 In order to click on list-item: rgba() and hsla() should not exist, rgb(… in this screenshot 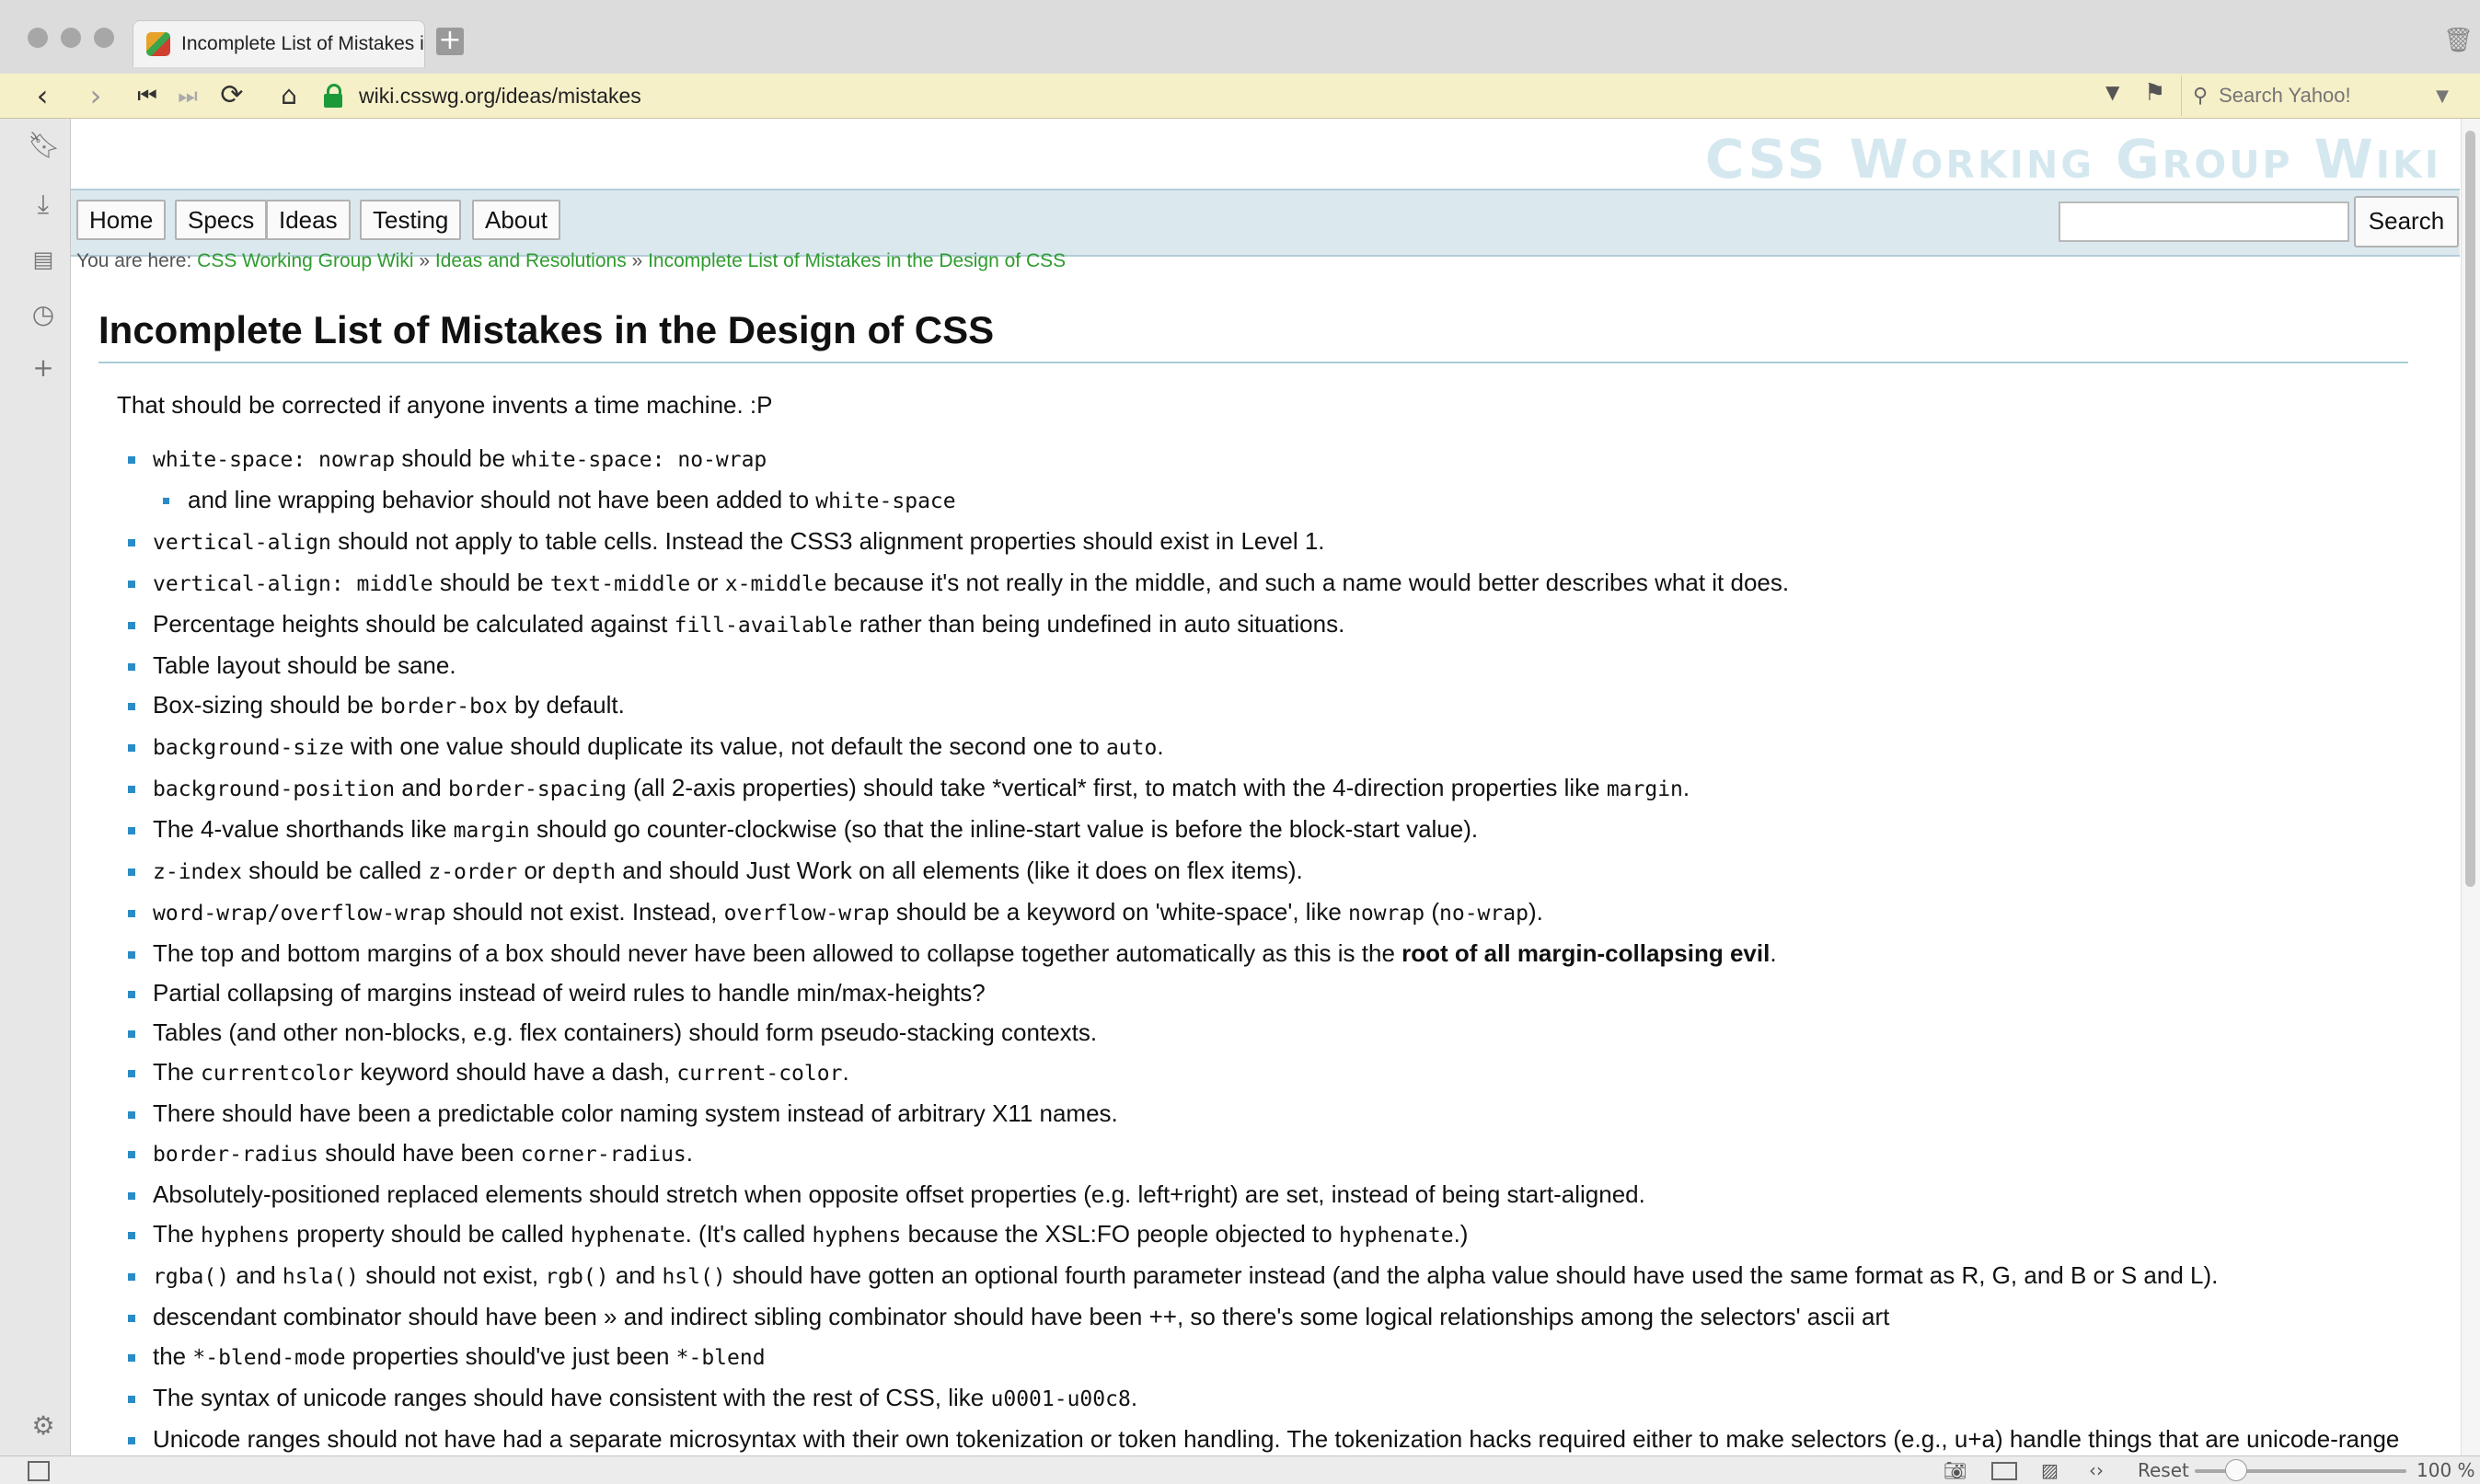, I will do `click(1273, 1276)`.